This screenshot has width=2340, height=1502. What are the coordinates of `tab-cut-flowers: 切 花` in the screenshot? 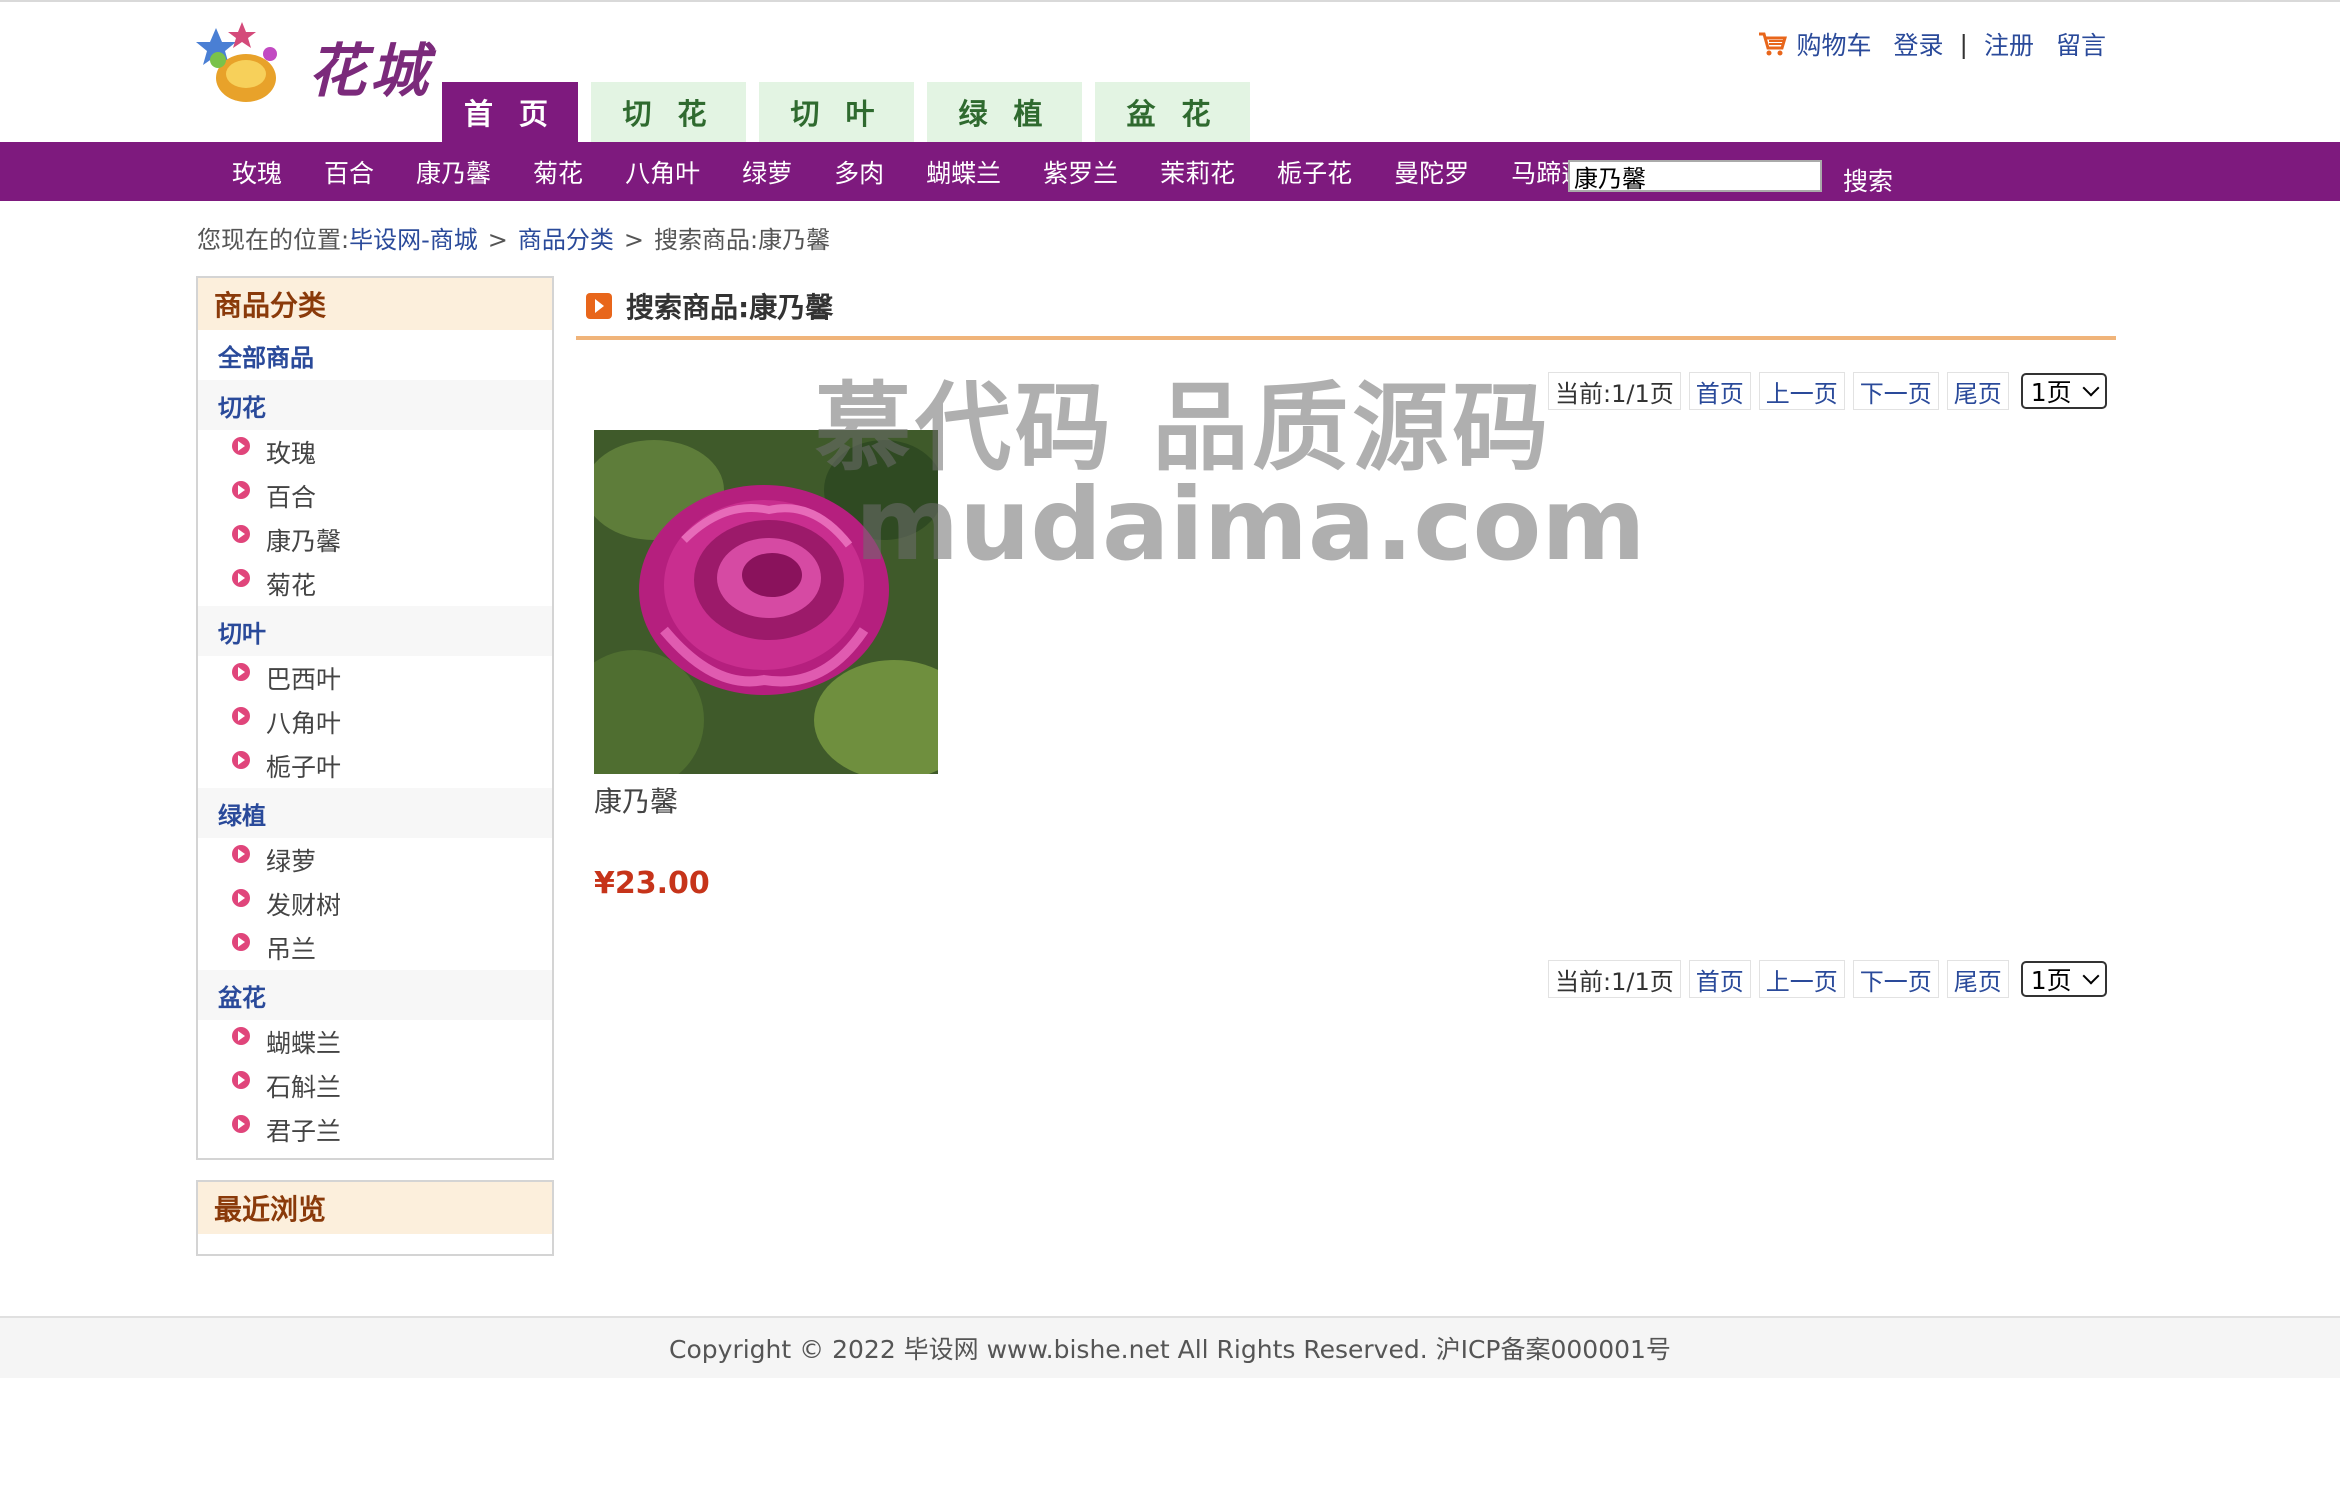 It's located at (668, 112).